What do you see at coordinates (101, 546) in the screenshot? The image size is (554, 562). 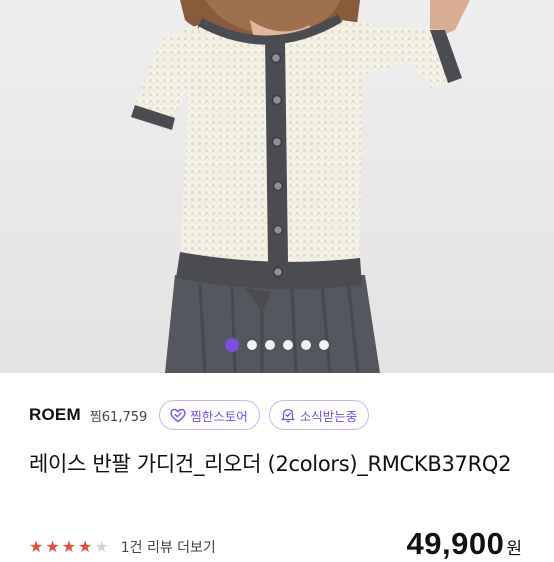 I see `star-empty-icon: ★` at bounding box center [101, 546].